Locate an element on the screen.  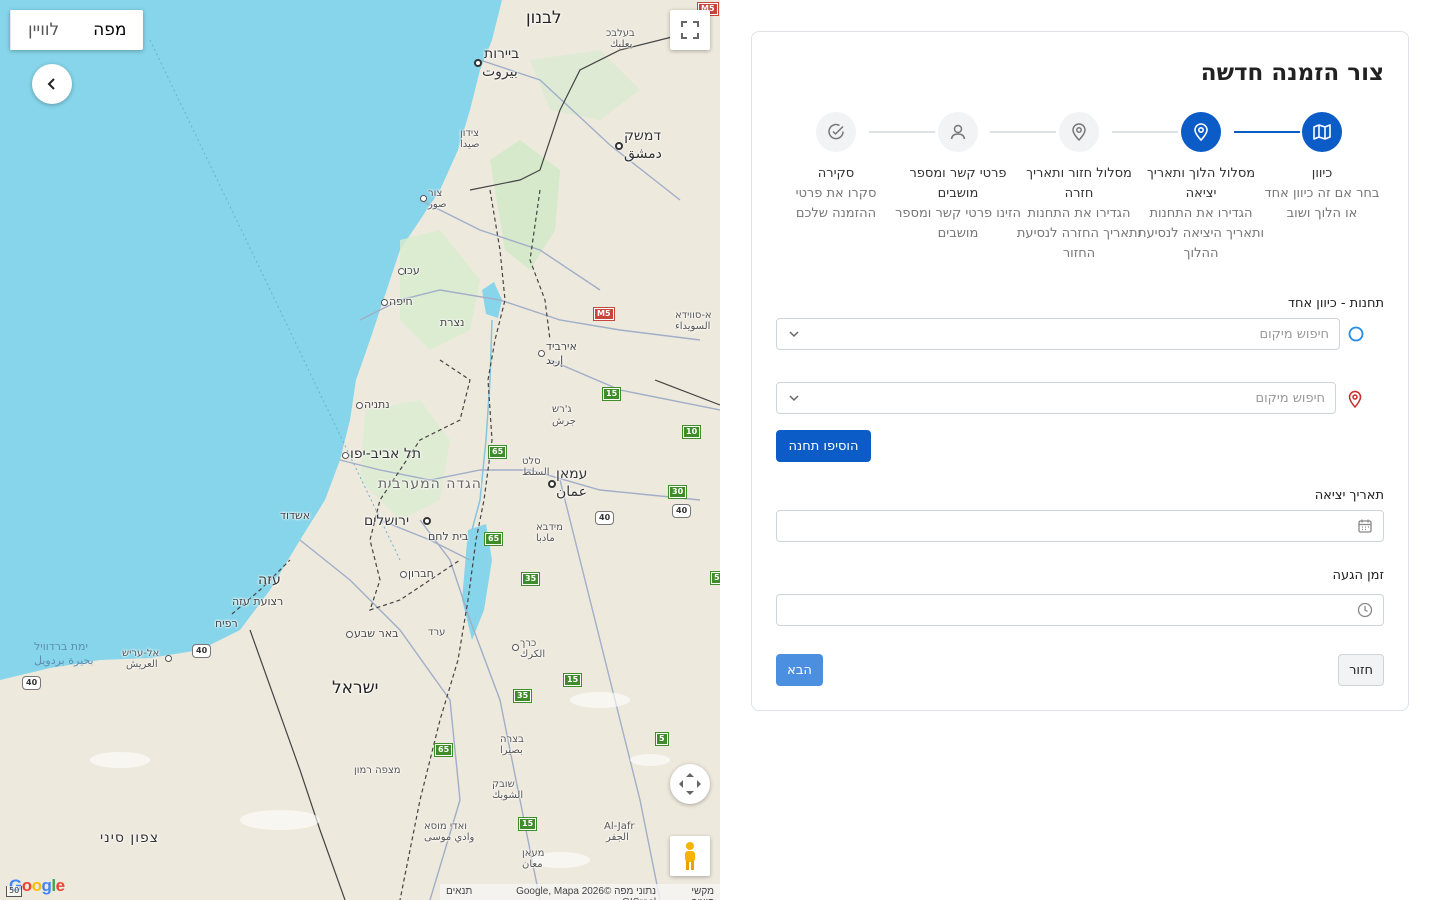
road-shield: 5 is located at coordinates (662, 739).